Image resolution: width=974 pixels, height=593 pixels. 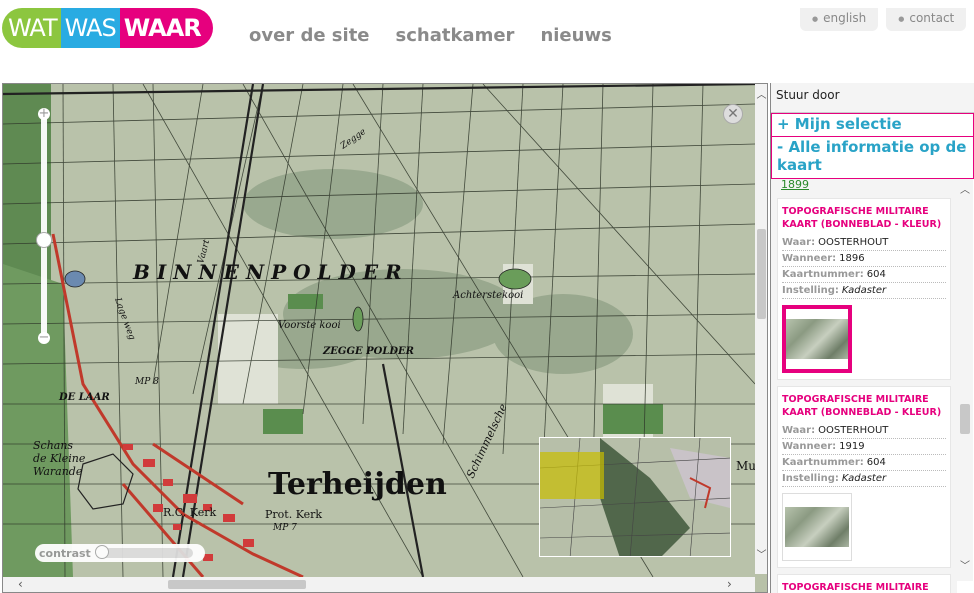 I want to click on nav-nieuws: nieuws, so click(x=575, y=35).